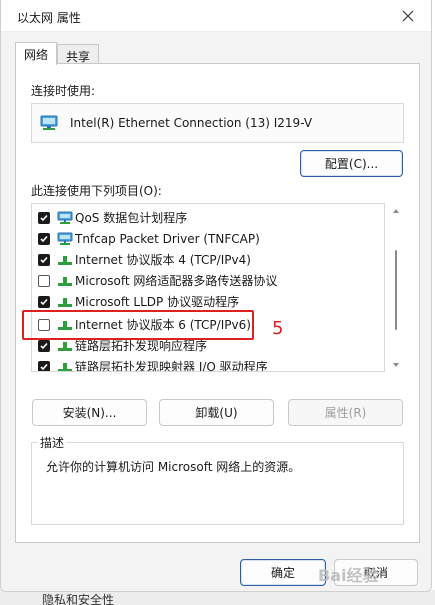 Image resolution: width=435 pixels, height=605 pixels. What do you see at coordinates (348, 575) in the screenshot?
I see `watermark-logo: Bai经验` at bounding box center [348, 575].